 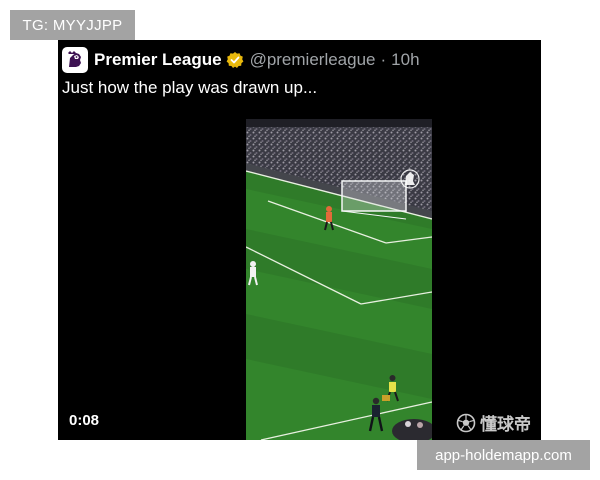 I want to click on premier-league-lion-icon, so click(x=74, y=59).